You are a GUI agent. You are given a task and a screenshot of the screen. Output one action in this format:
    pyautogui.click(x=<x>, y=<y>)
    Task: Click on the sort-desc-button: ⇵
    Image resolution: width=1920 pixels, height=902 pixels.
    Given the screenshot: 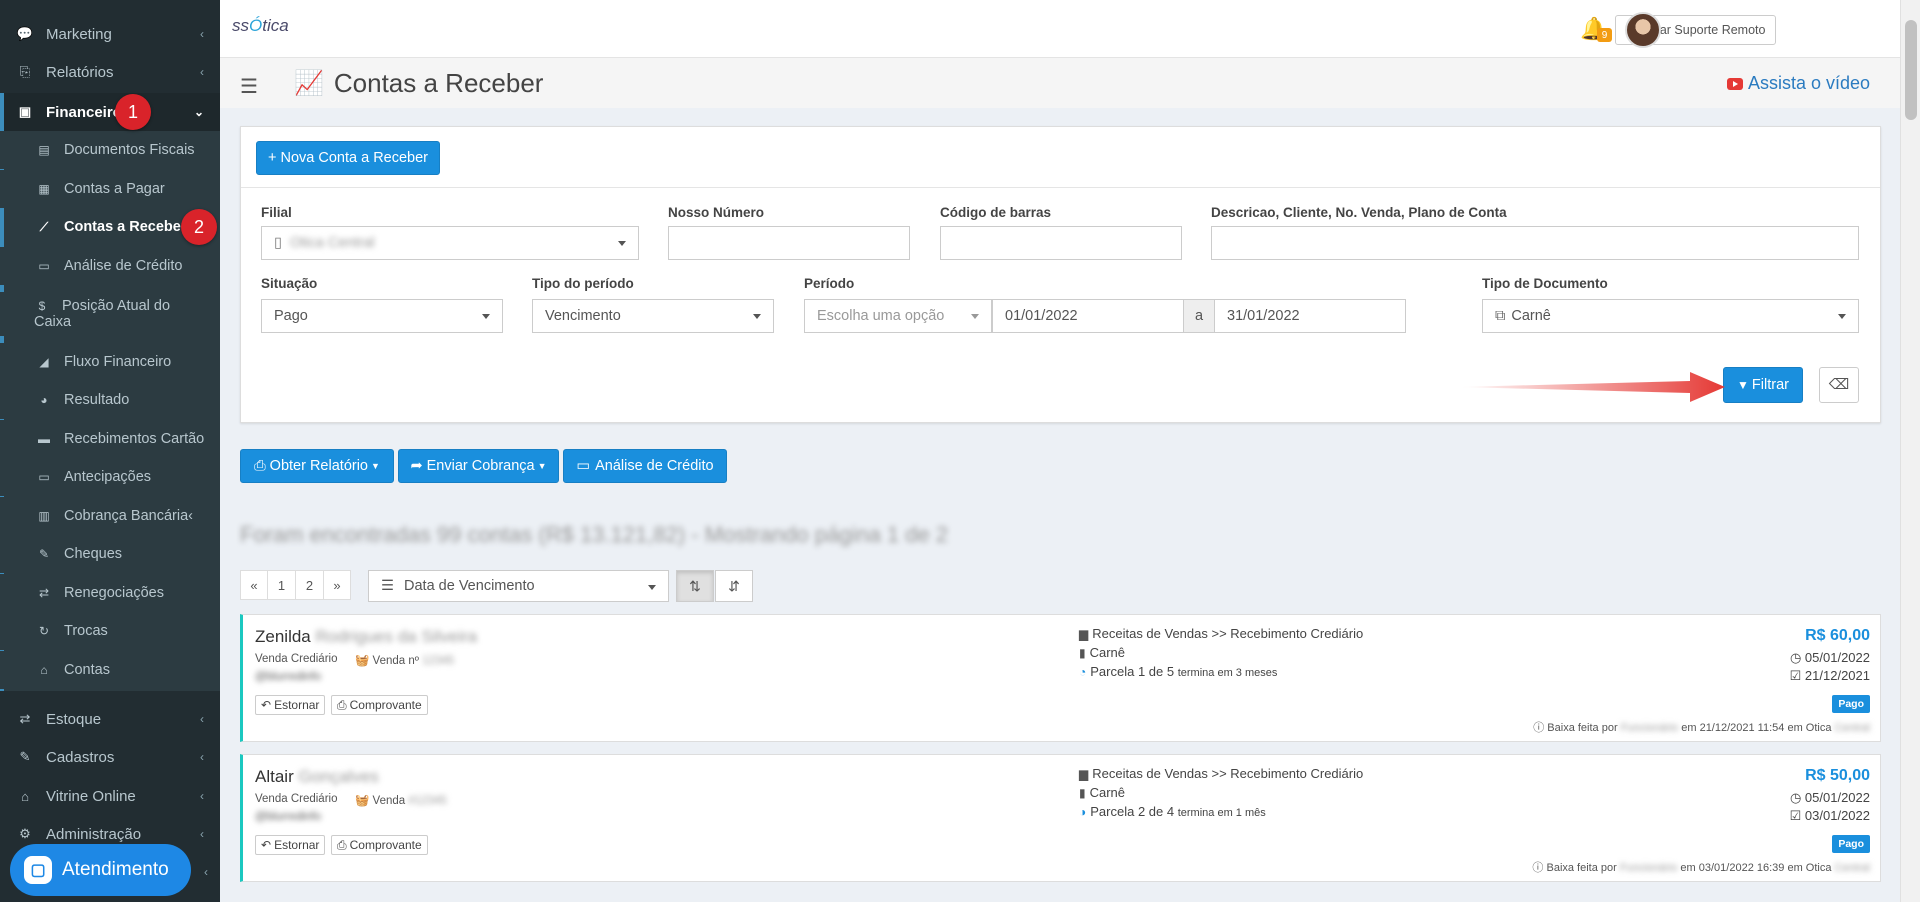 What is the action you would take?
    pyautogui.click(x=734, y=586)
    